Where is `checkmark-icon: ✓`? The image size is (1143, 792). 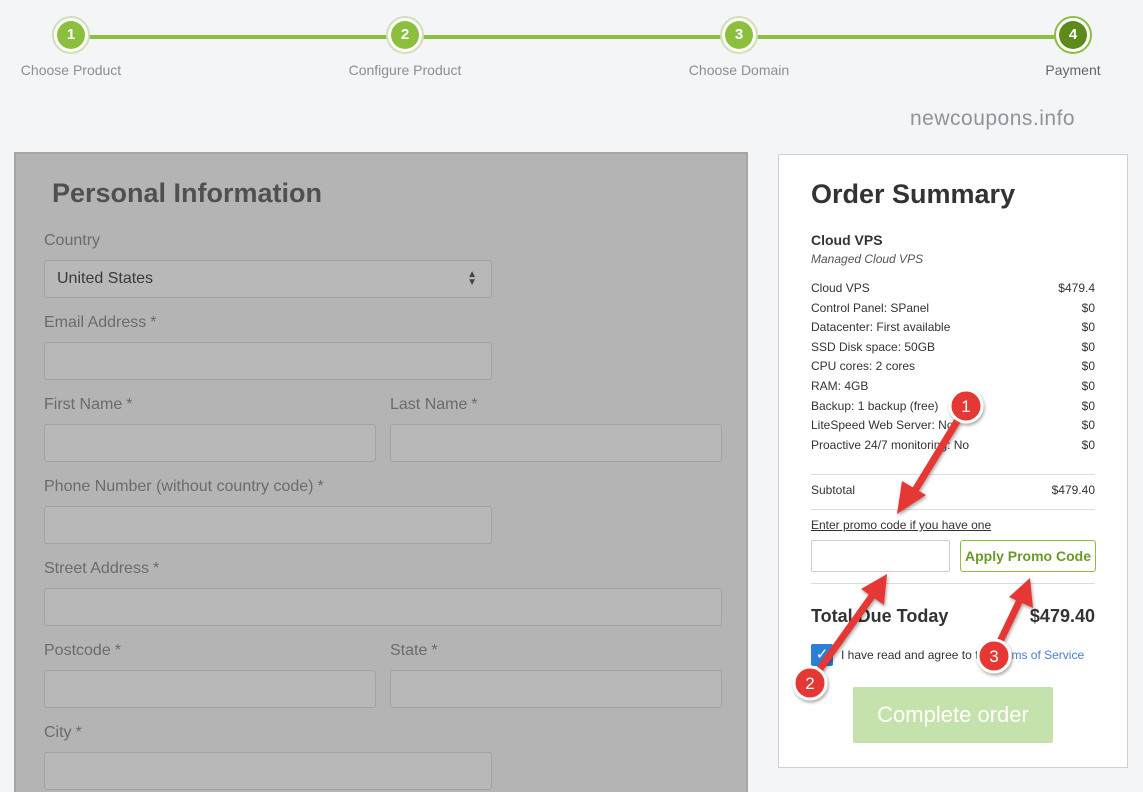
checkmark-icon: ✓ is located at coordinates (822, 654).